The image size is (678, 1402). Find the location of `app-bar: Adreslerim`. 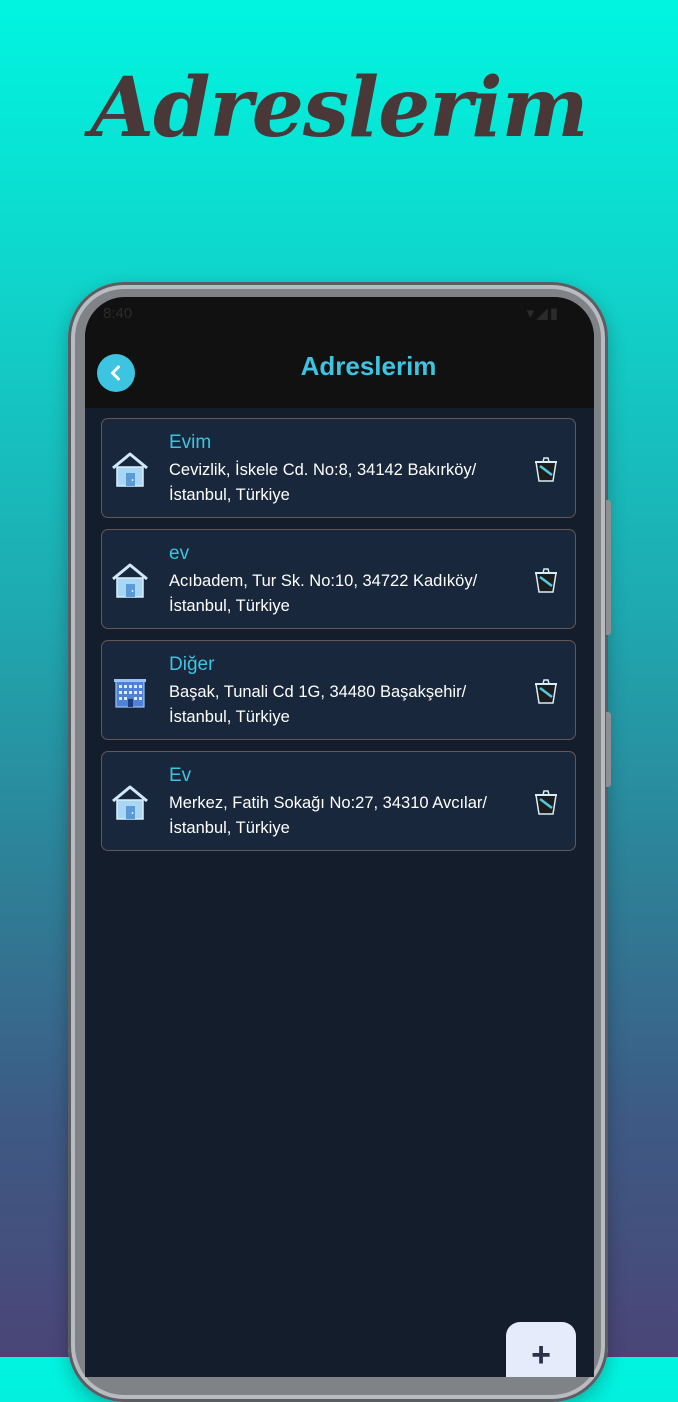

app-bar: Adreslerim is located at coordinates (339, 368).